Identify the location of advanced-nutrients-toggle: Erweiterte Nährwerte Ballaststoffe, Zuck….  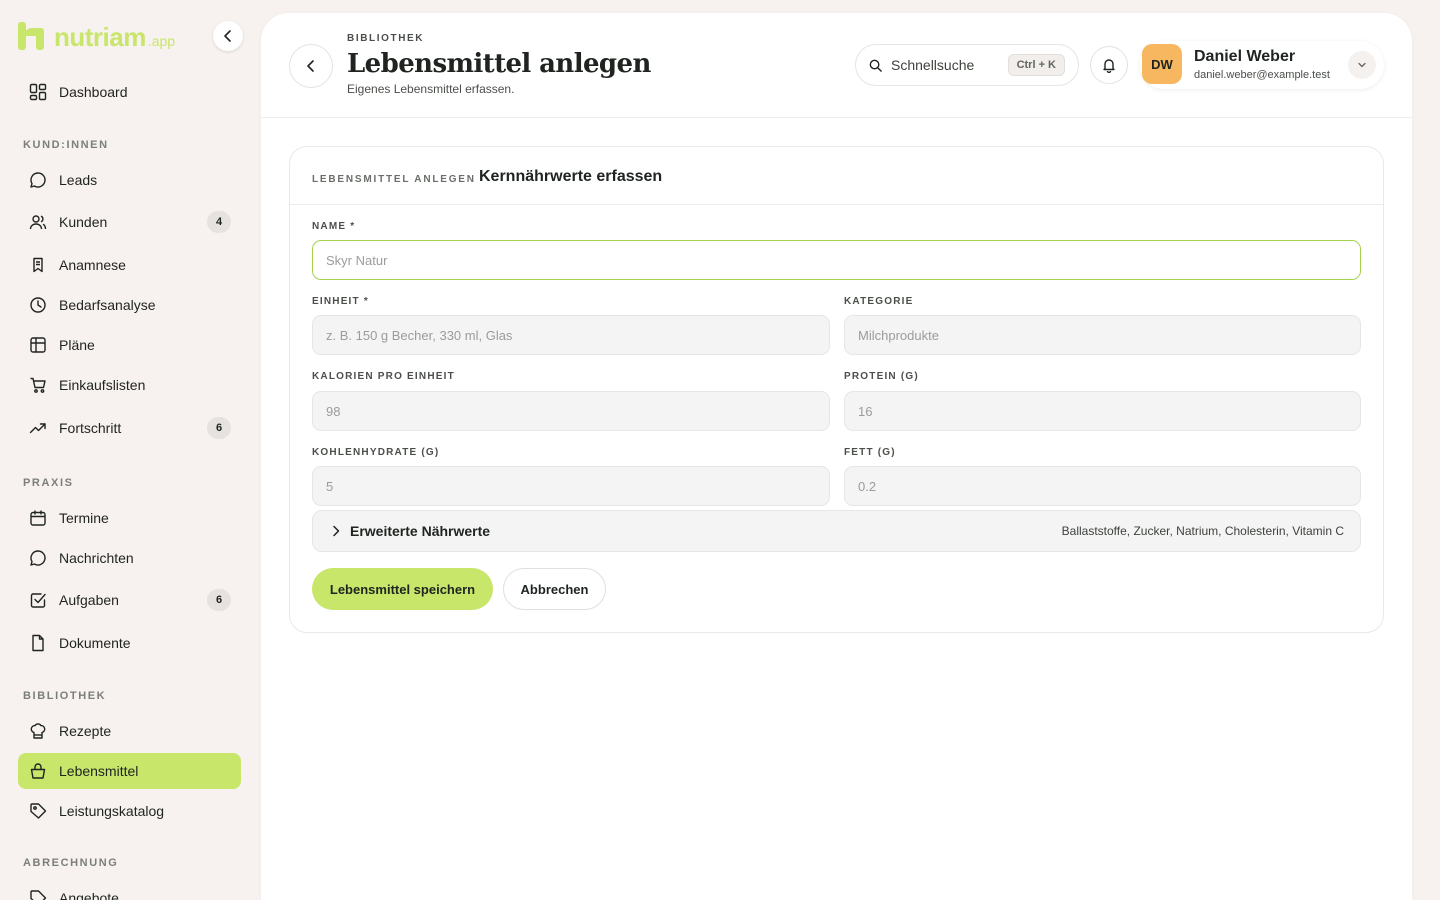
(836, 531).